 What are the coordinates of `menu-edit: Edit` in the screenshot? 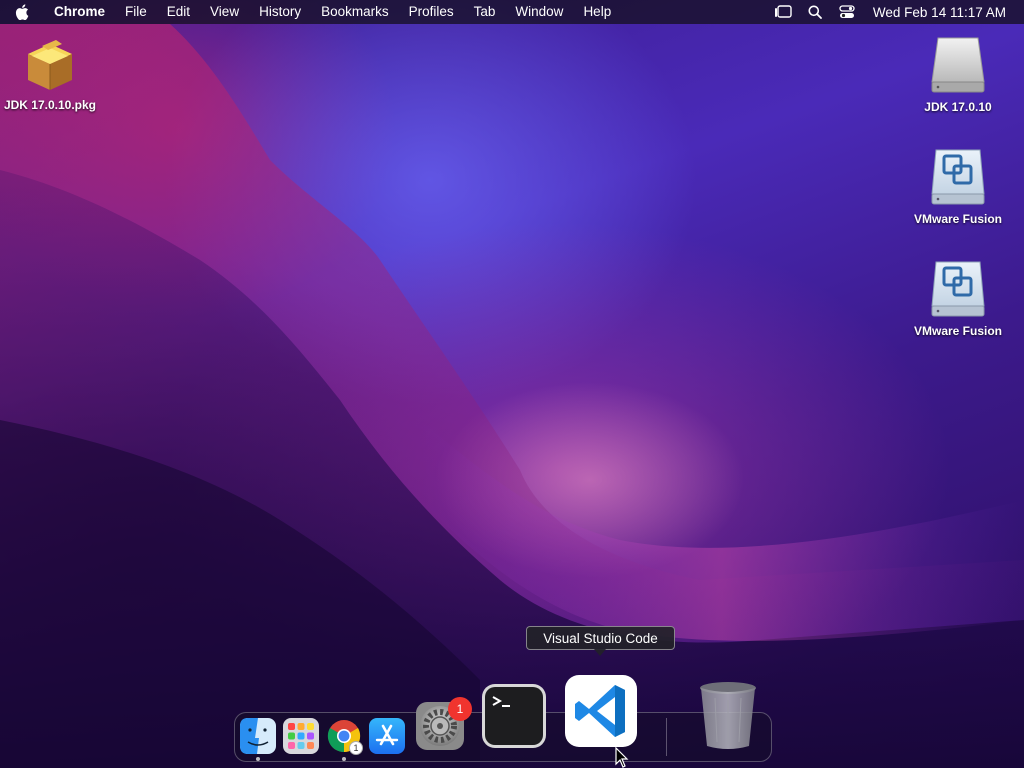 It's located at (178, 12).